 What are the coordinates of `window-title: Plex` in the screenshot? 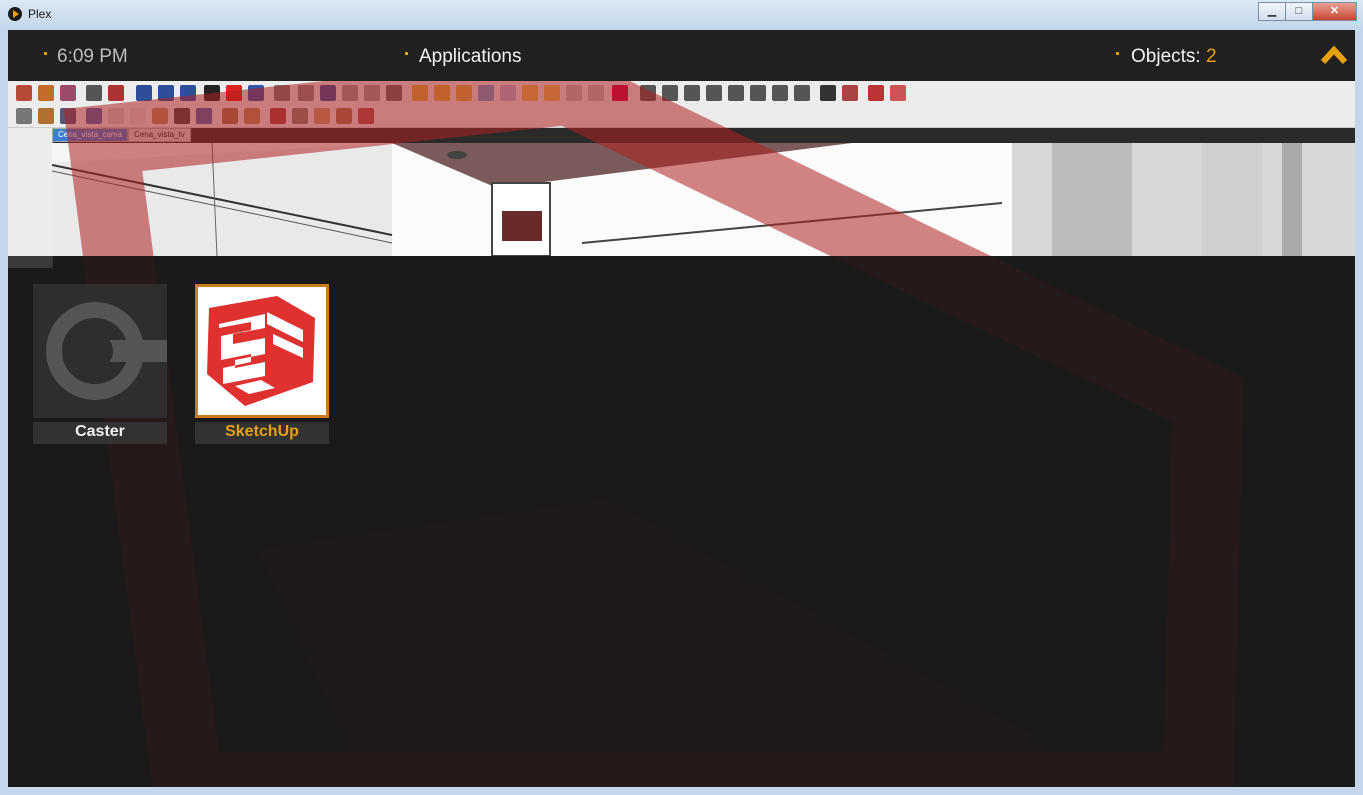 It's located at (40, 14).